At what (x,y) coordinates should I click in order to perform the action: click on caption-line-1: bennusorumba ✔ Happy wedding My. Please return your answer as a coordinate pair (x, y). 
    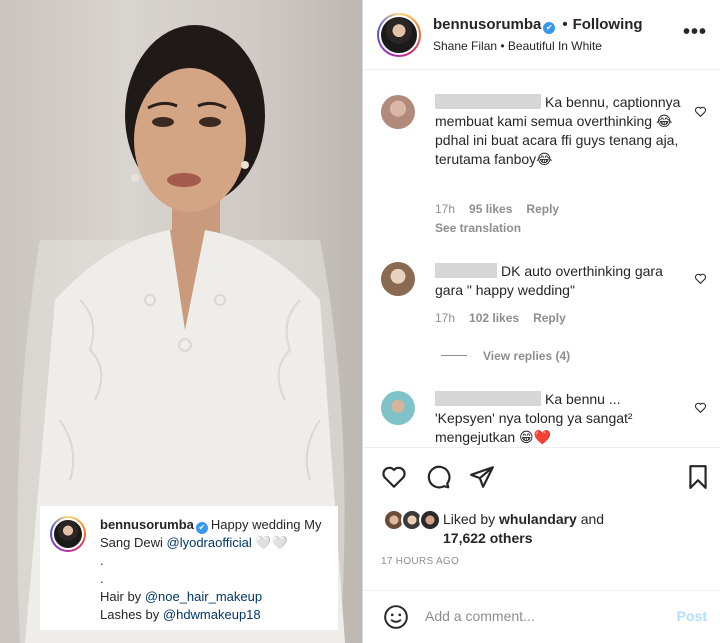
    Looking at the image, I should click on (210, 525).